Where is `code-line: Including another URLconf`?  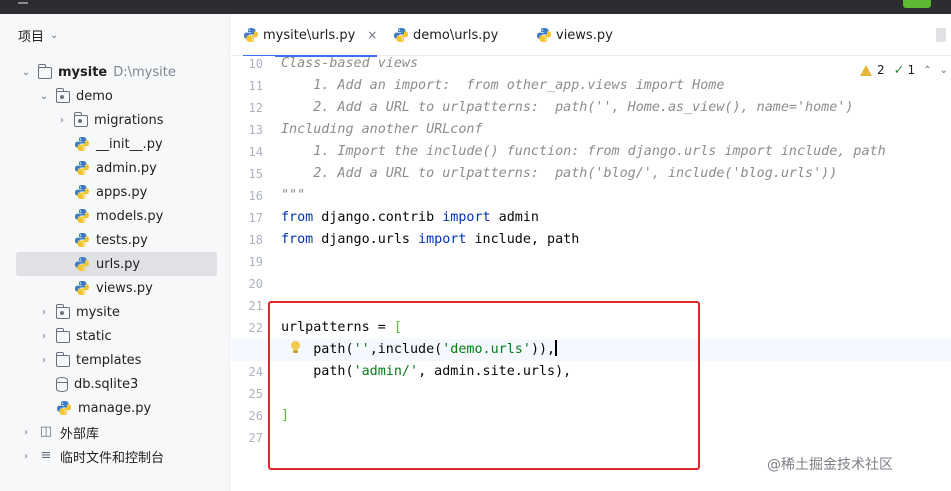 code-line: Including another URLconf is located at coordinates (382, 129).